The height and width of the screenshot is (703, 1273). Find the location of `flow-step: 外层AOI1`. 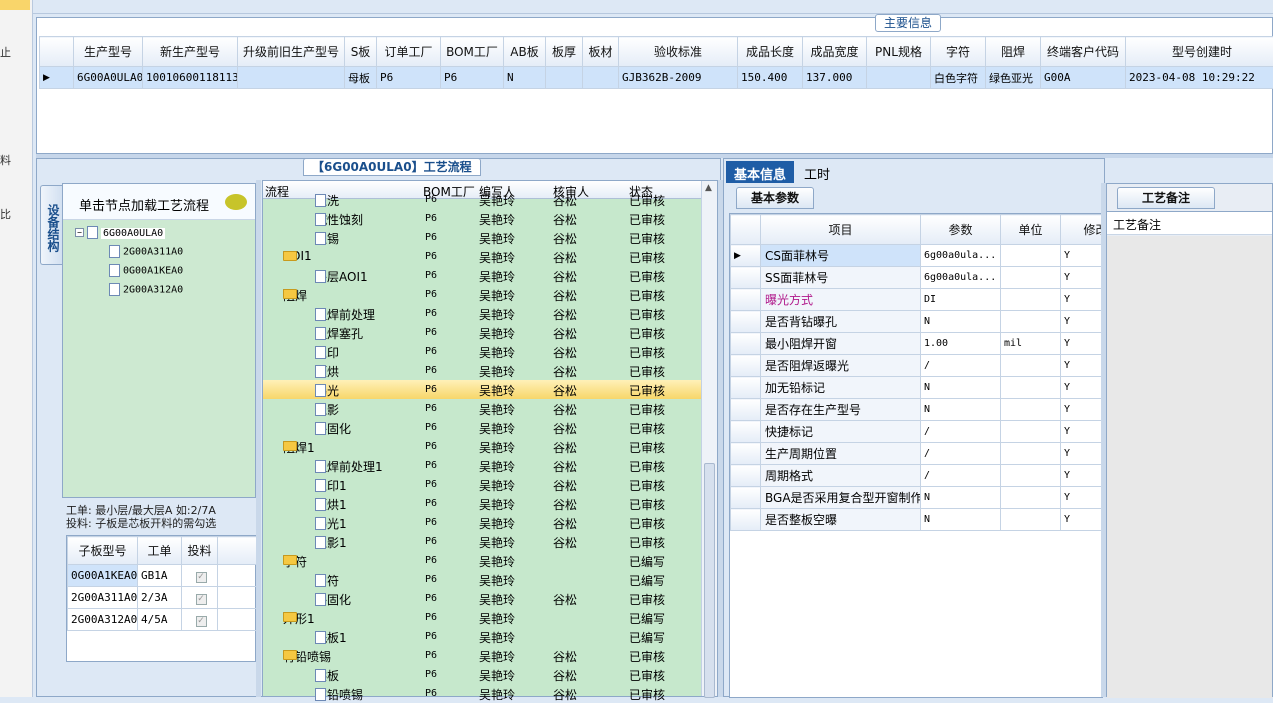

flow-step: 外层AOI1 is located at coordinates (341, 276).